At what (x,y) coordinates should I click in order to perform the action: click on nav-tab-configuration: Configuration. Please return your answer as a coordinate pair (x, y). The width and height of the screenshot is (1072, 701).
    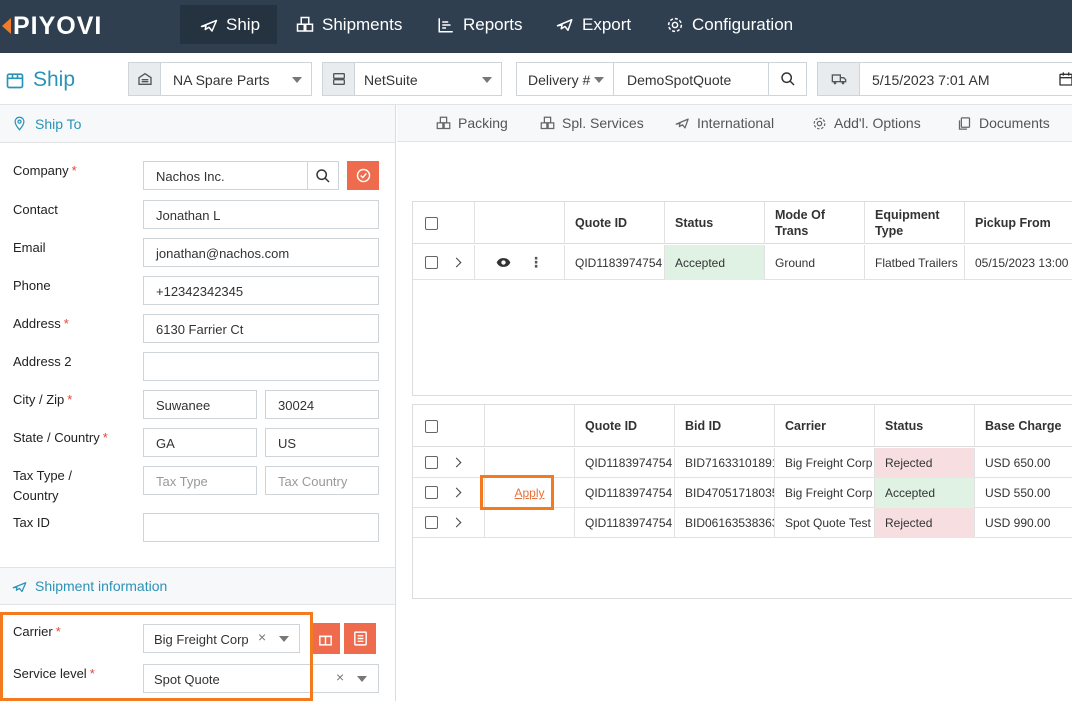
    Looking at the image, I should click on (729, 24).